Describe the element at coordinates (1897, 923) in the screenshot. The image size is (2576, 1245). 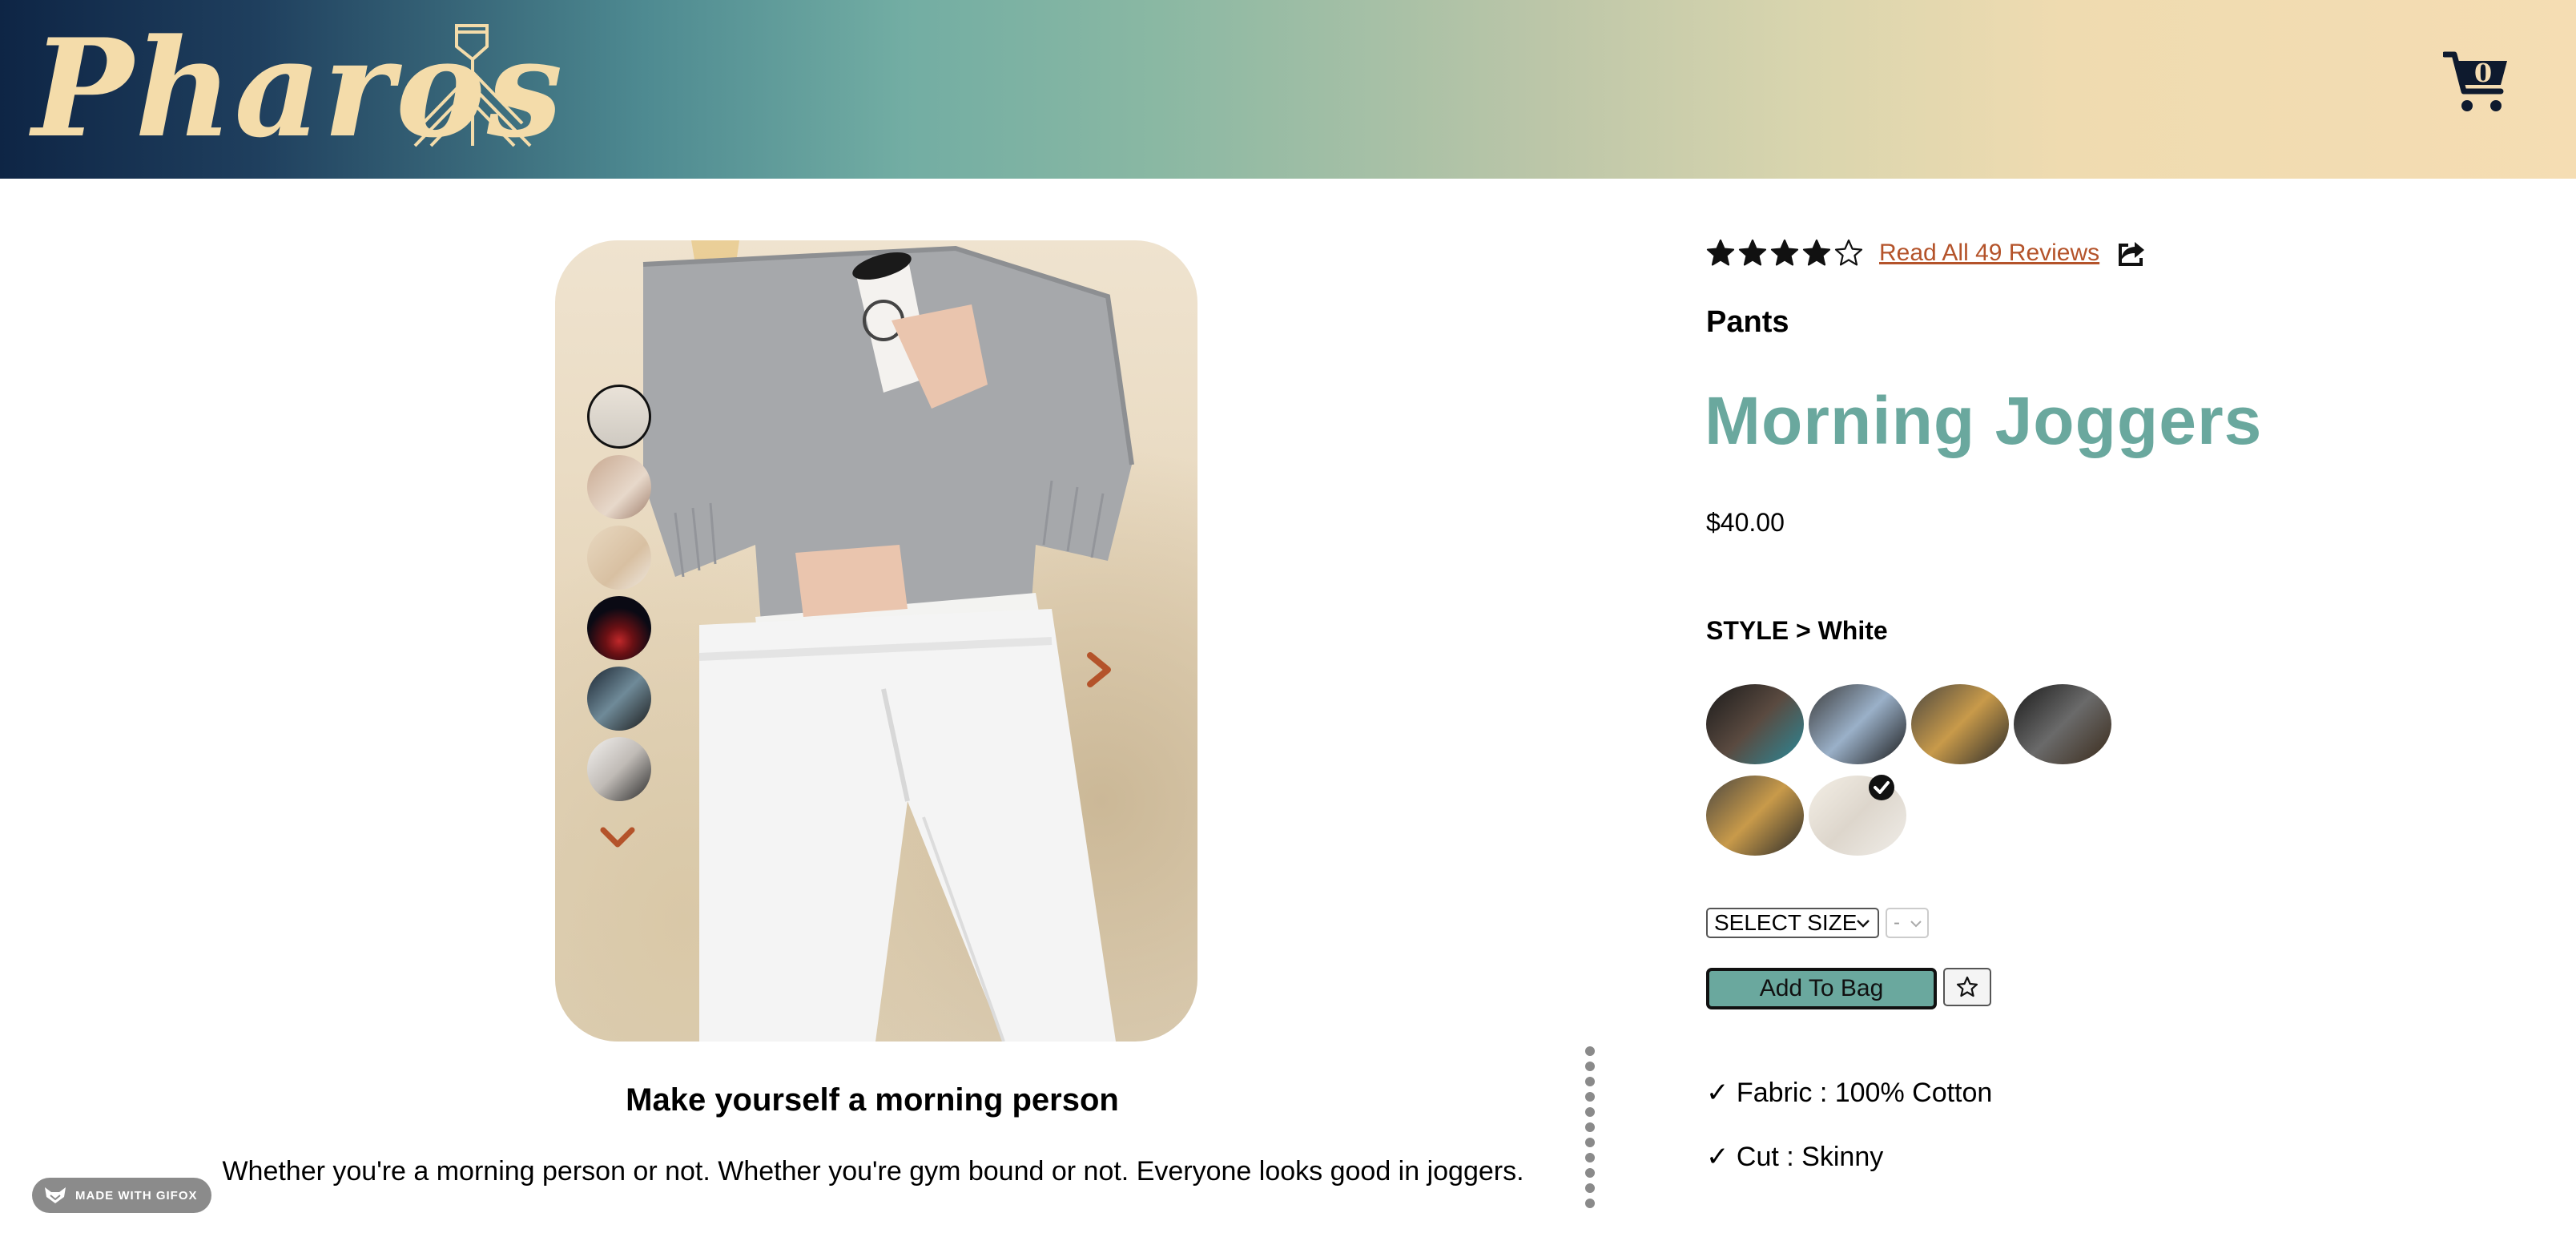
I see `quantity-select-value: -` at that location.